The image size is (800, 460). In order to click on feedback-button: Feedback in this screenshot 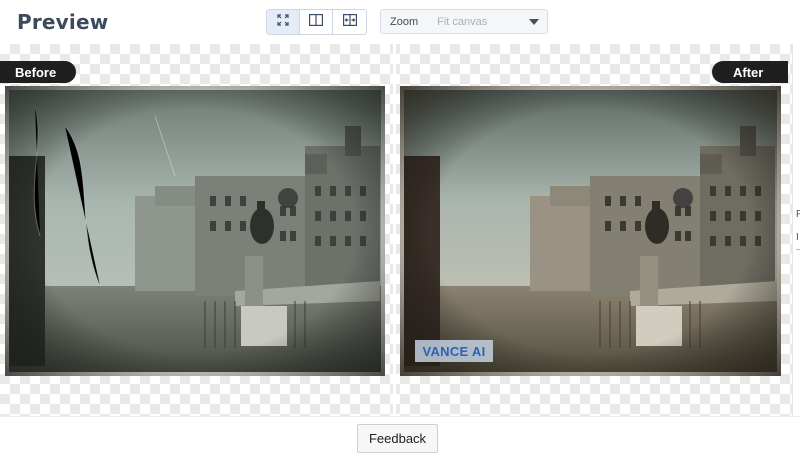, I will do `click(397, 438)`.